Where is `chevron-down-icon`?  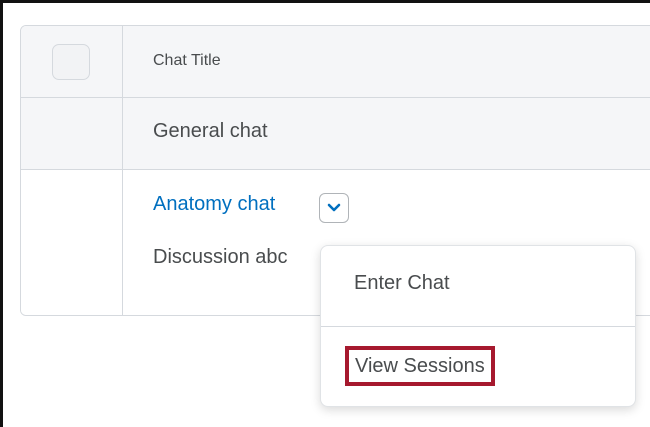 chevron-down-icon is located at coordinates (334, 207).